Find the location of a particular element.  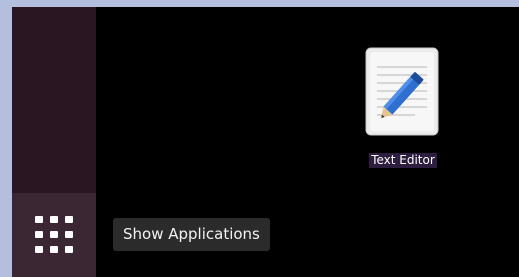

desktop-icon-label: Text Editor is located at coordinates (403, 160).